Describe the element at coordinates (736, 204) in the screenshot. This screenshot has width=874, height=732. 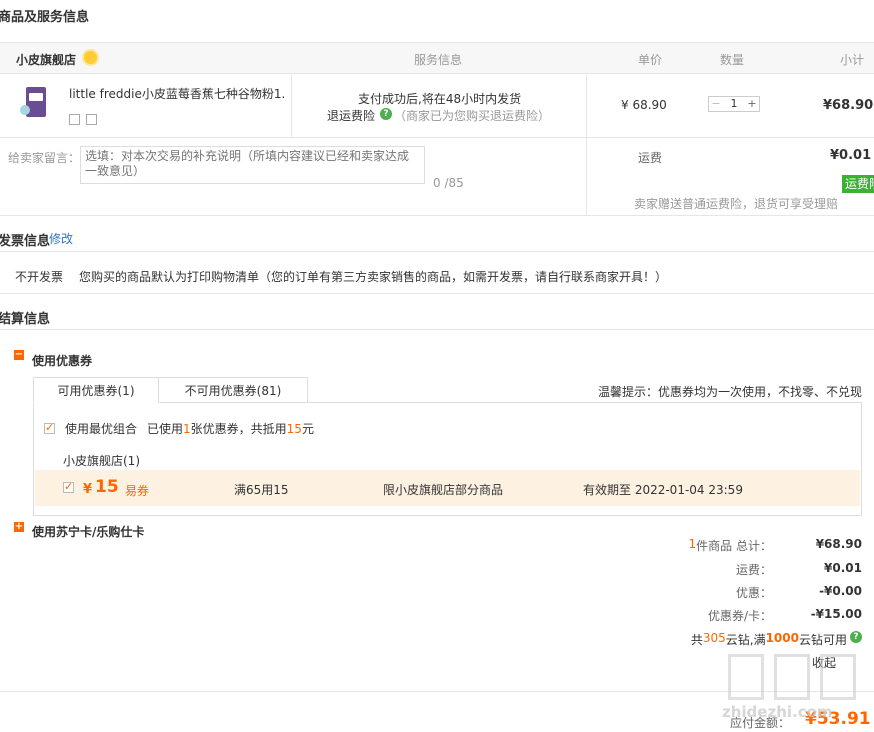
I see `shipping-insurance-desc: 卖家赠送普通运费险，退货可享受理赔` at that location.